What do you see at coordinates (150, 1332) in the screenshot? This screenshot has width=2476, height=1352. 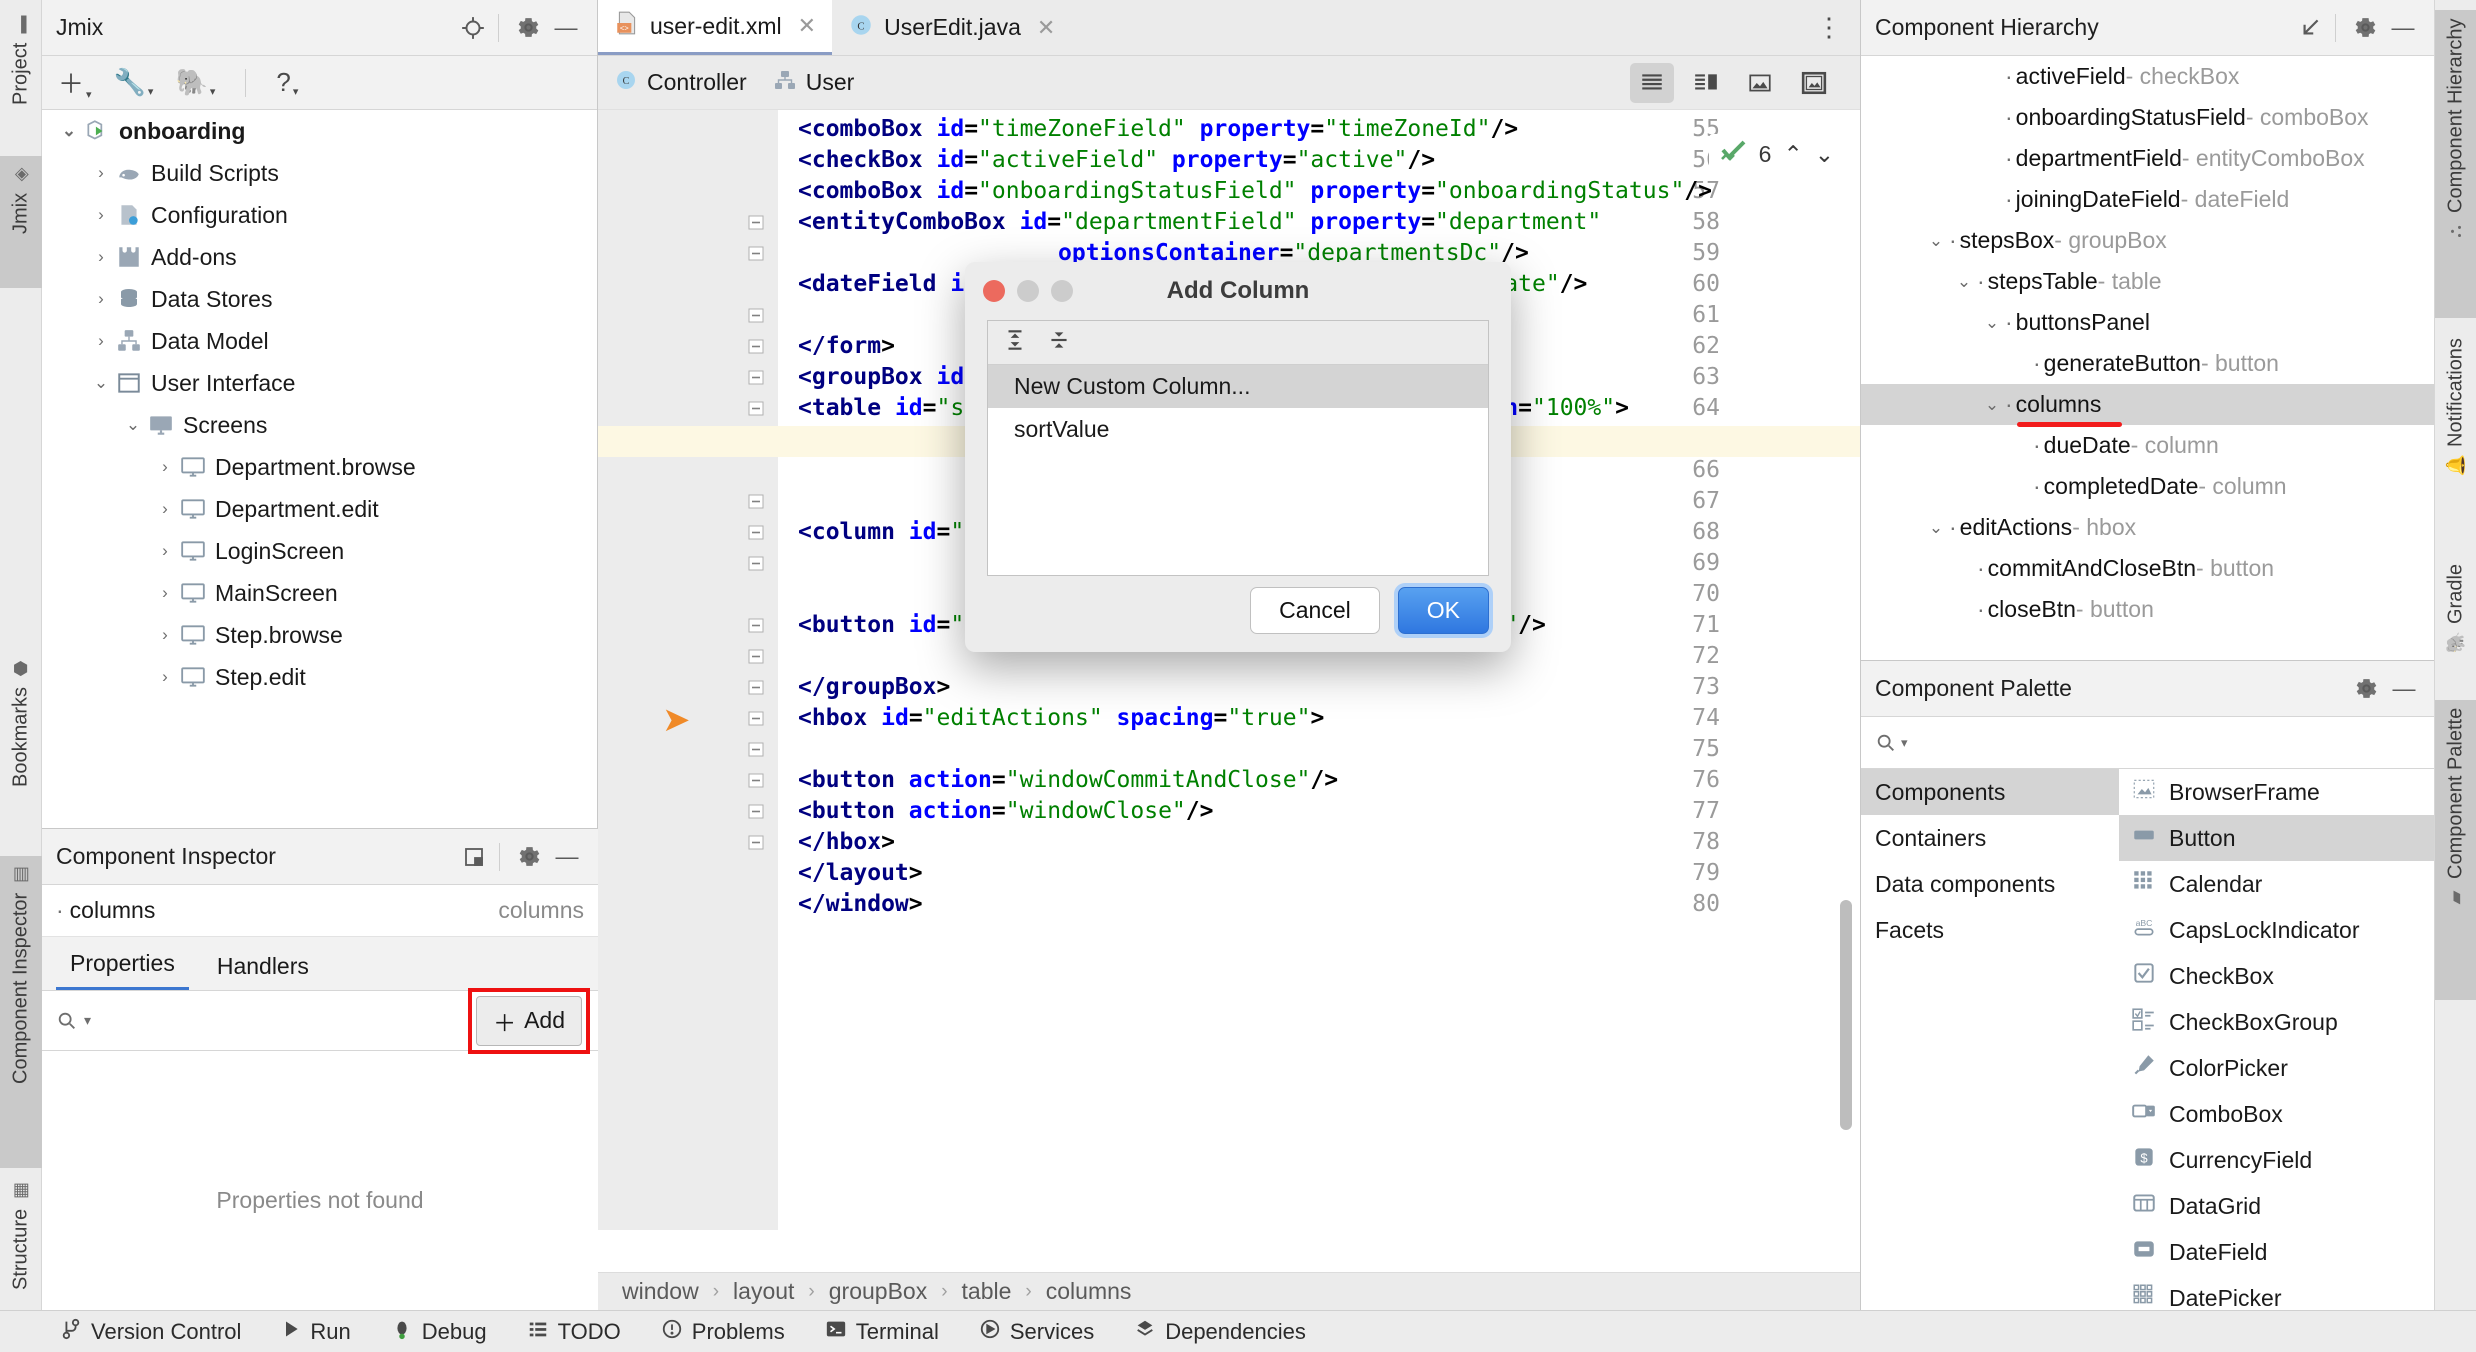 I see `status-item-version-control: Version Control` at bounding box center [150, 1332].